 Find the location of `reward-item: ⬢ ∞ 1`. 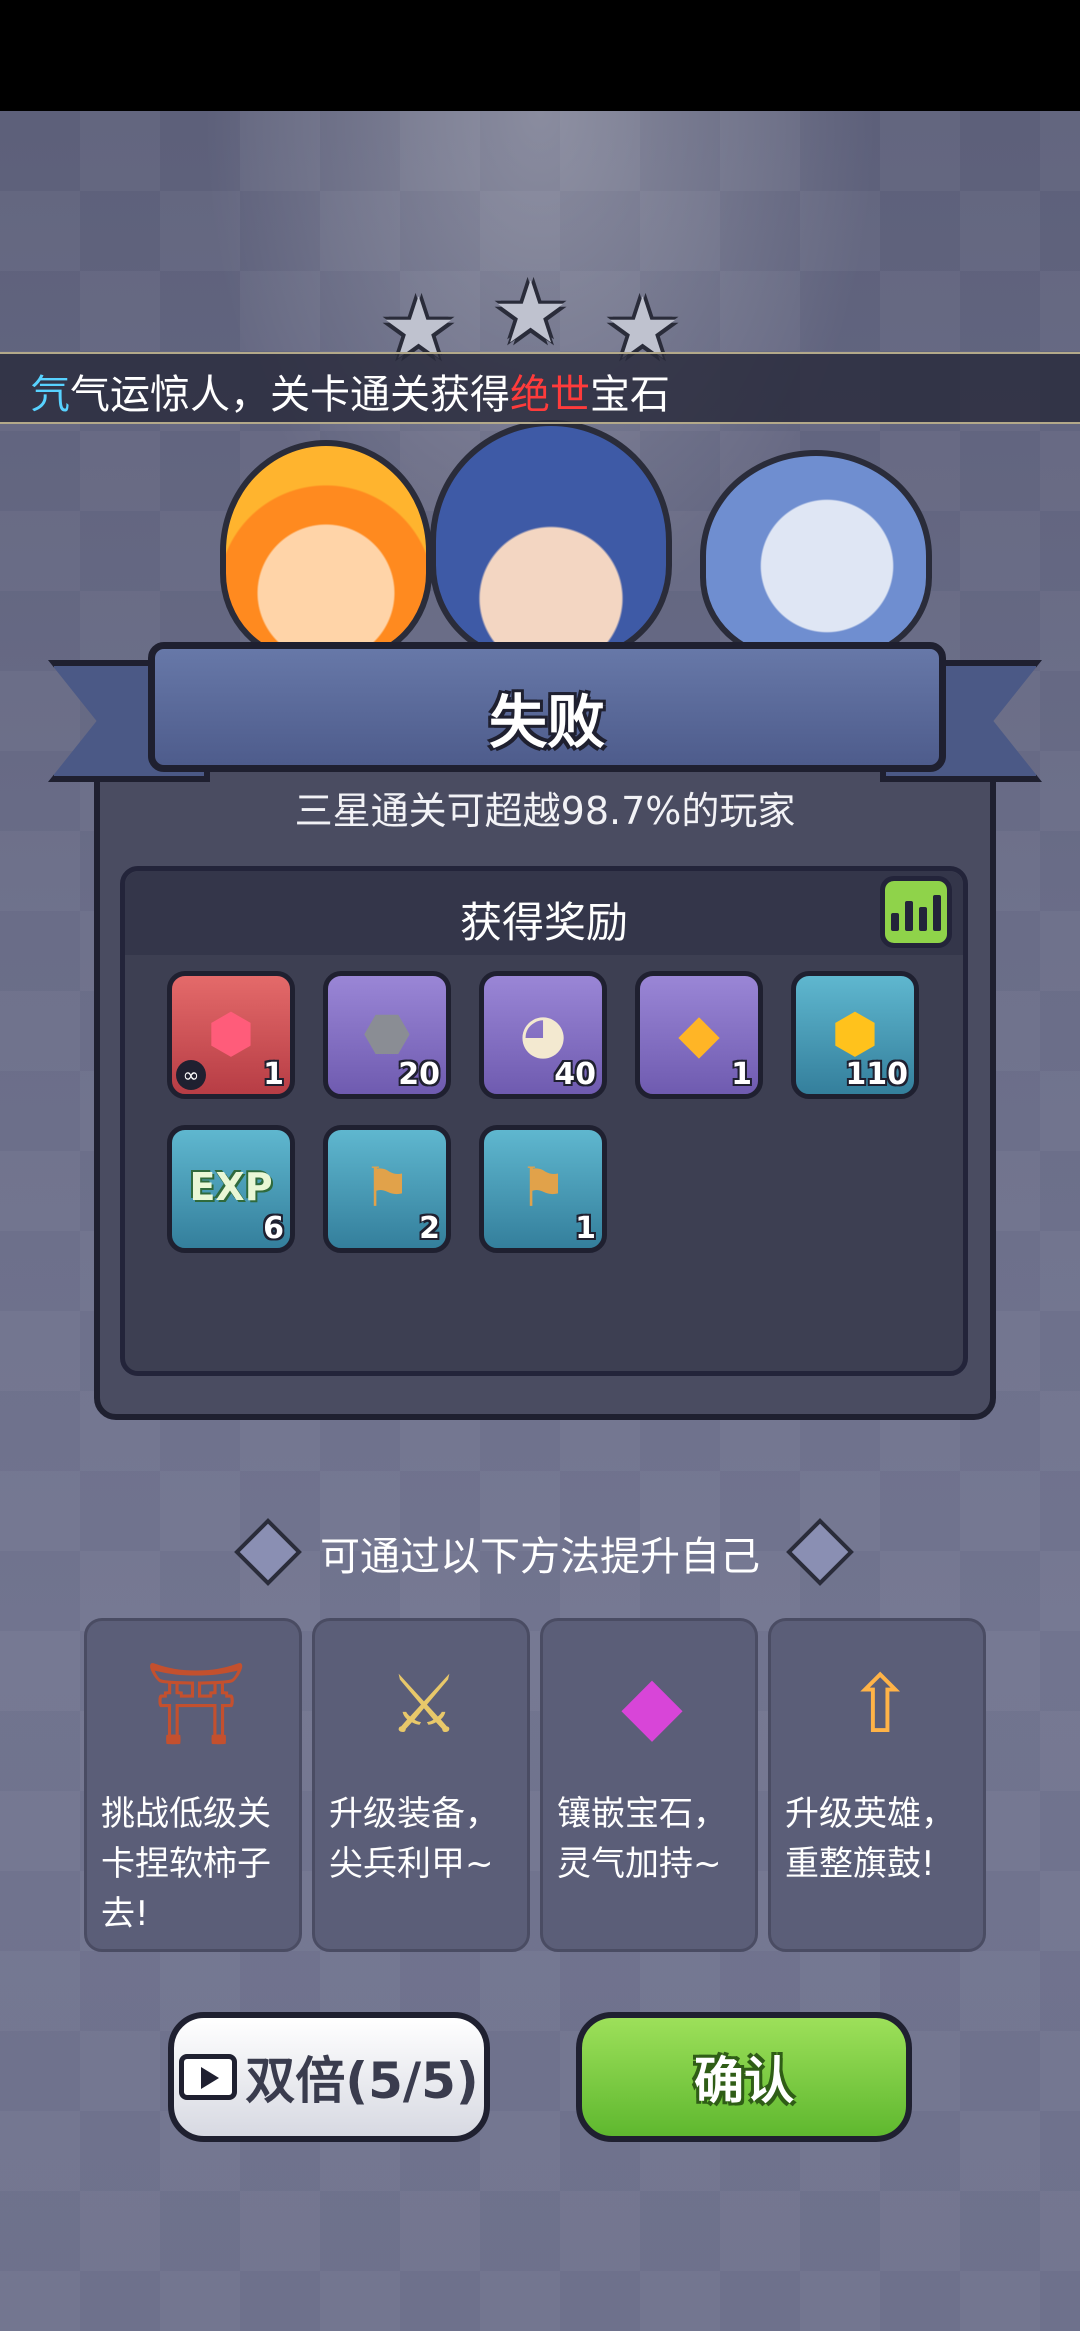

reward-item: ⬢ ∞ 1 is located at coordinates (231, 1035).